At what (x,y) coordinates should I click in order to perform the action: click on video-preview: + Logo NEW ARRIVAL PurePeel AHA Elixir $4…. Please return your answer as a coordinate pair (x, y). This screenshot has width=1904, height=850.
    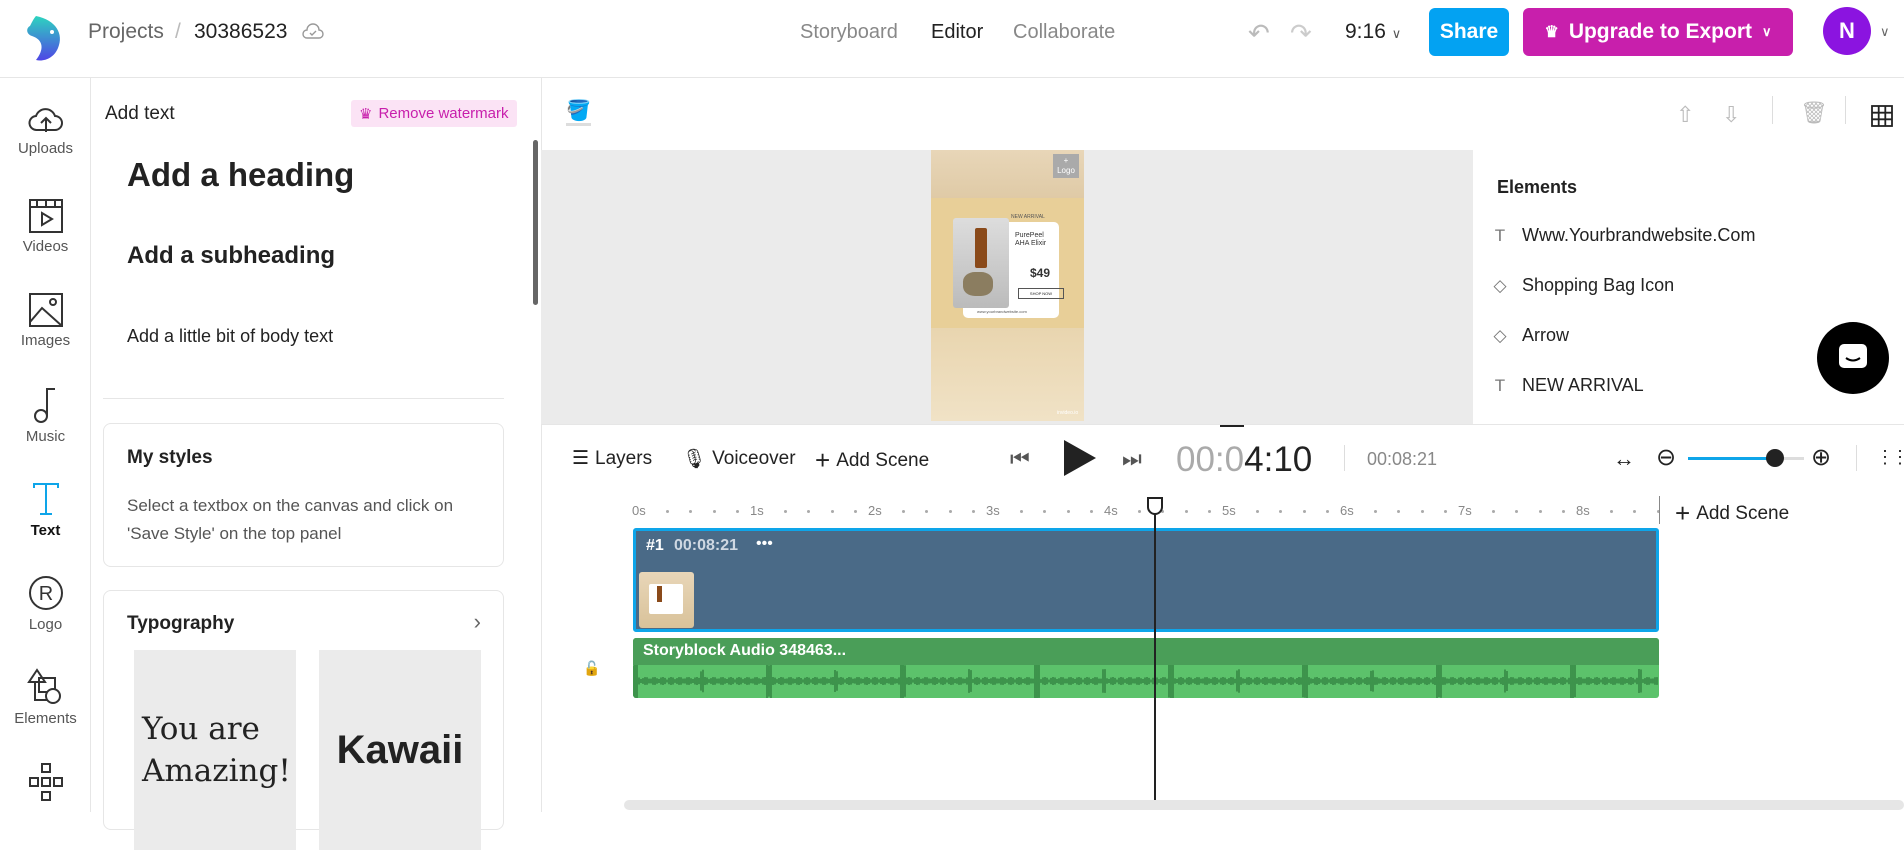
    Looking at the image, I should click on (1007, 285).